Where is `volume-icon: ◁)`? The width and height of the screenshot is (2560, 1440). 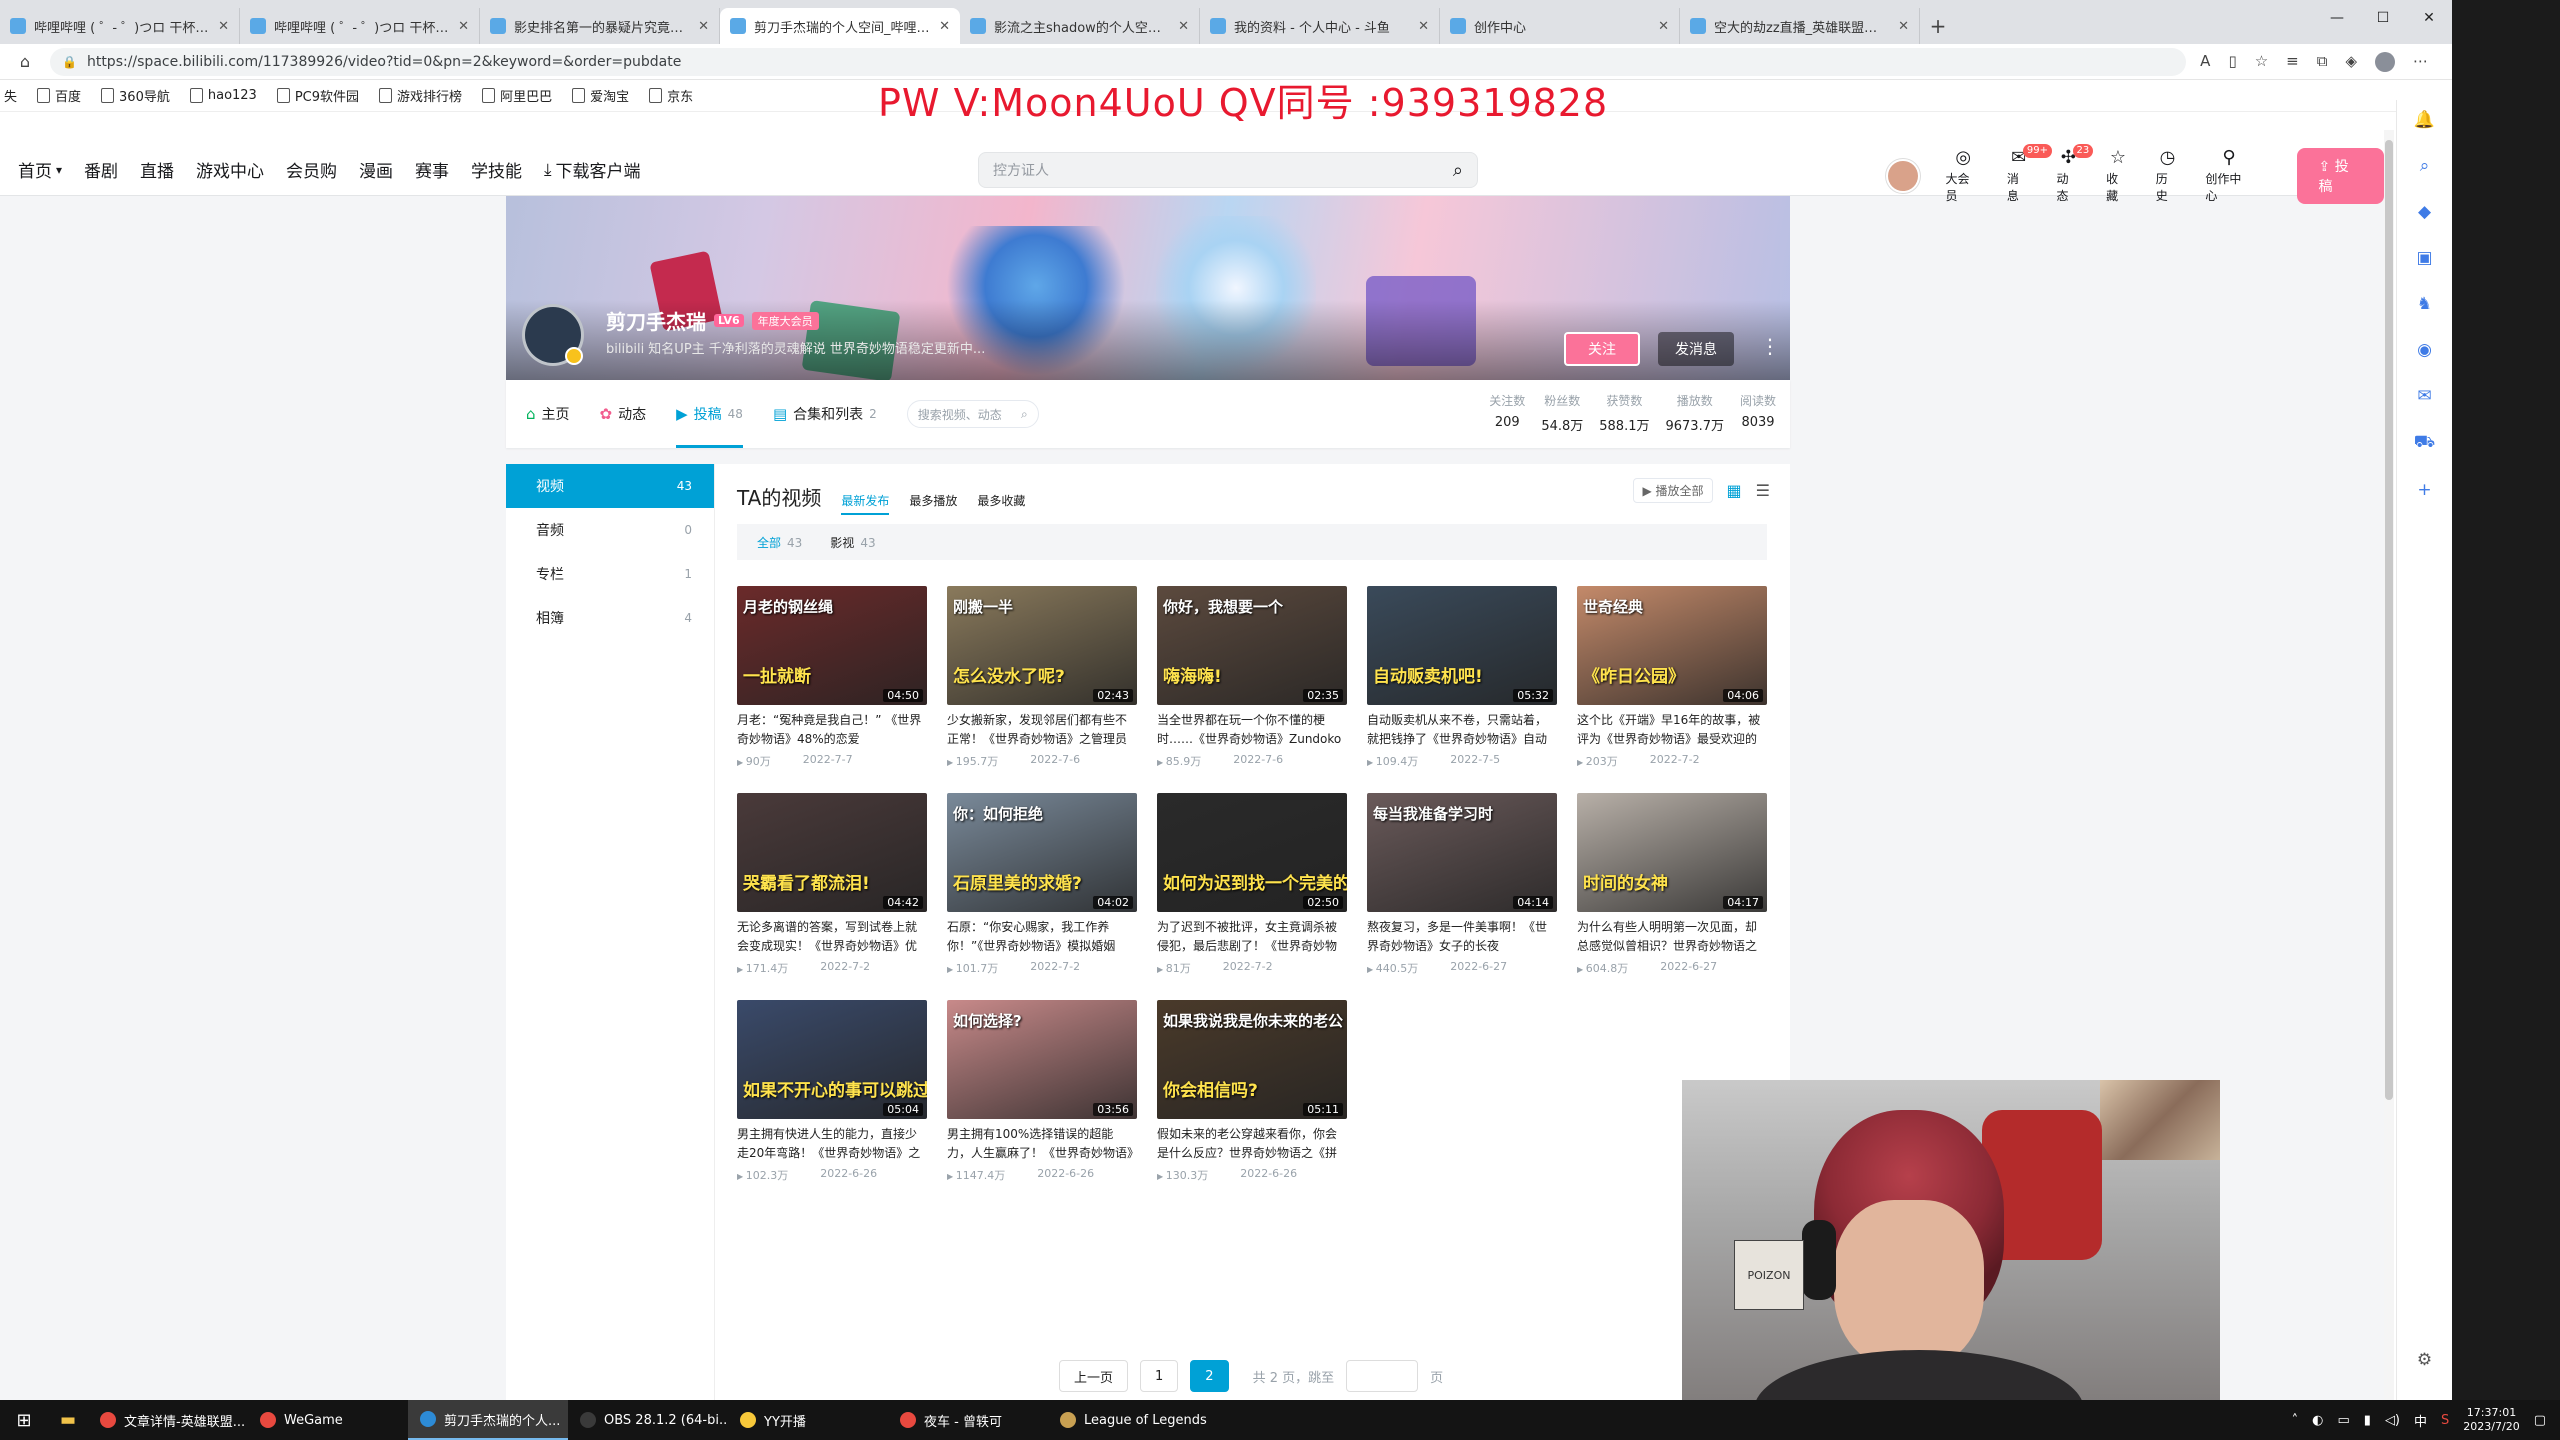
volume-icon: ◁) is located at coordinates (2392, 1420).